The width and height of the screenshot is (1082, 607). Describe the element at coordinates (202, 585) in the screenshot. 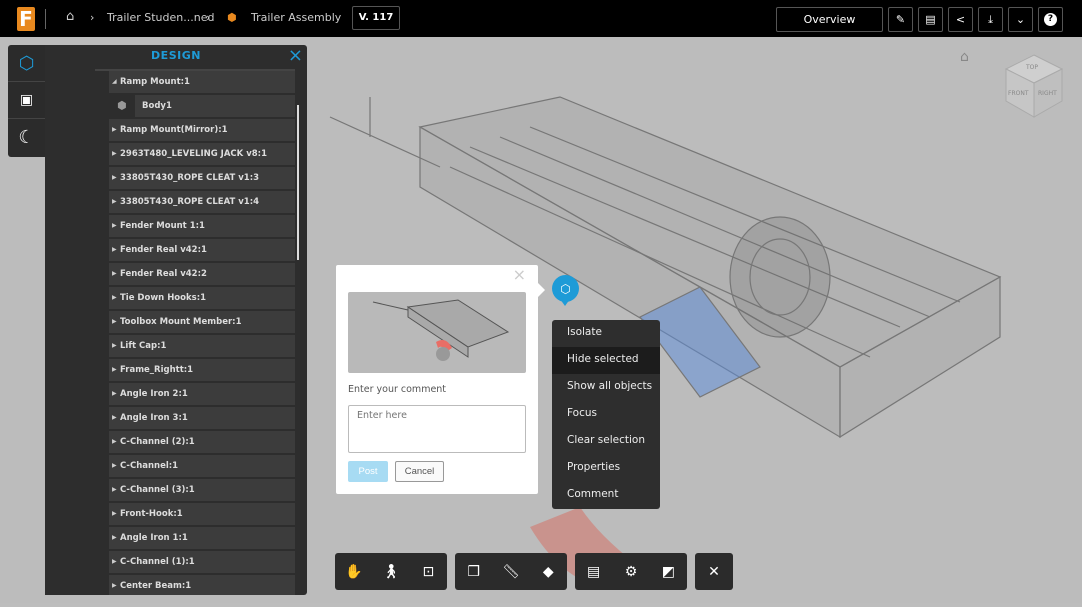

I see `tree-item: ▶ Center Beam:1` at that location.